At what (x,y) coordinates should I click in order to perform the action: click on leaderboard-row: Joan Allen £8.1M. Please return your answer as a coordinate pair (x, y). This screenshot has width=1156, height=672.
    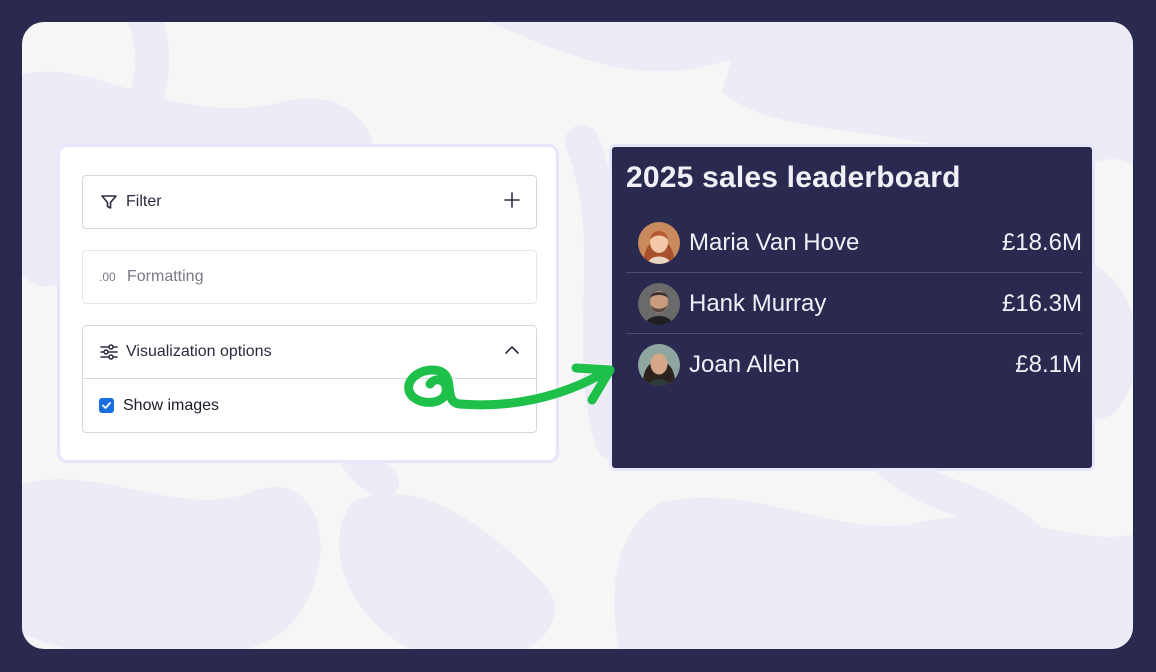
    Looking at the image, I should click on (854, 365).